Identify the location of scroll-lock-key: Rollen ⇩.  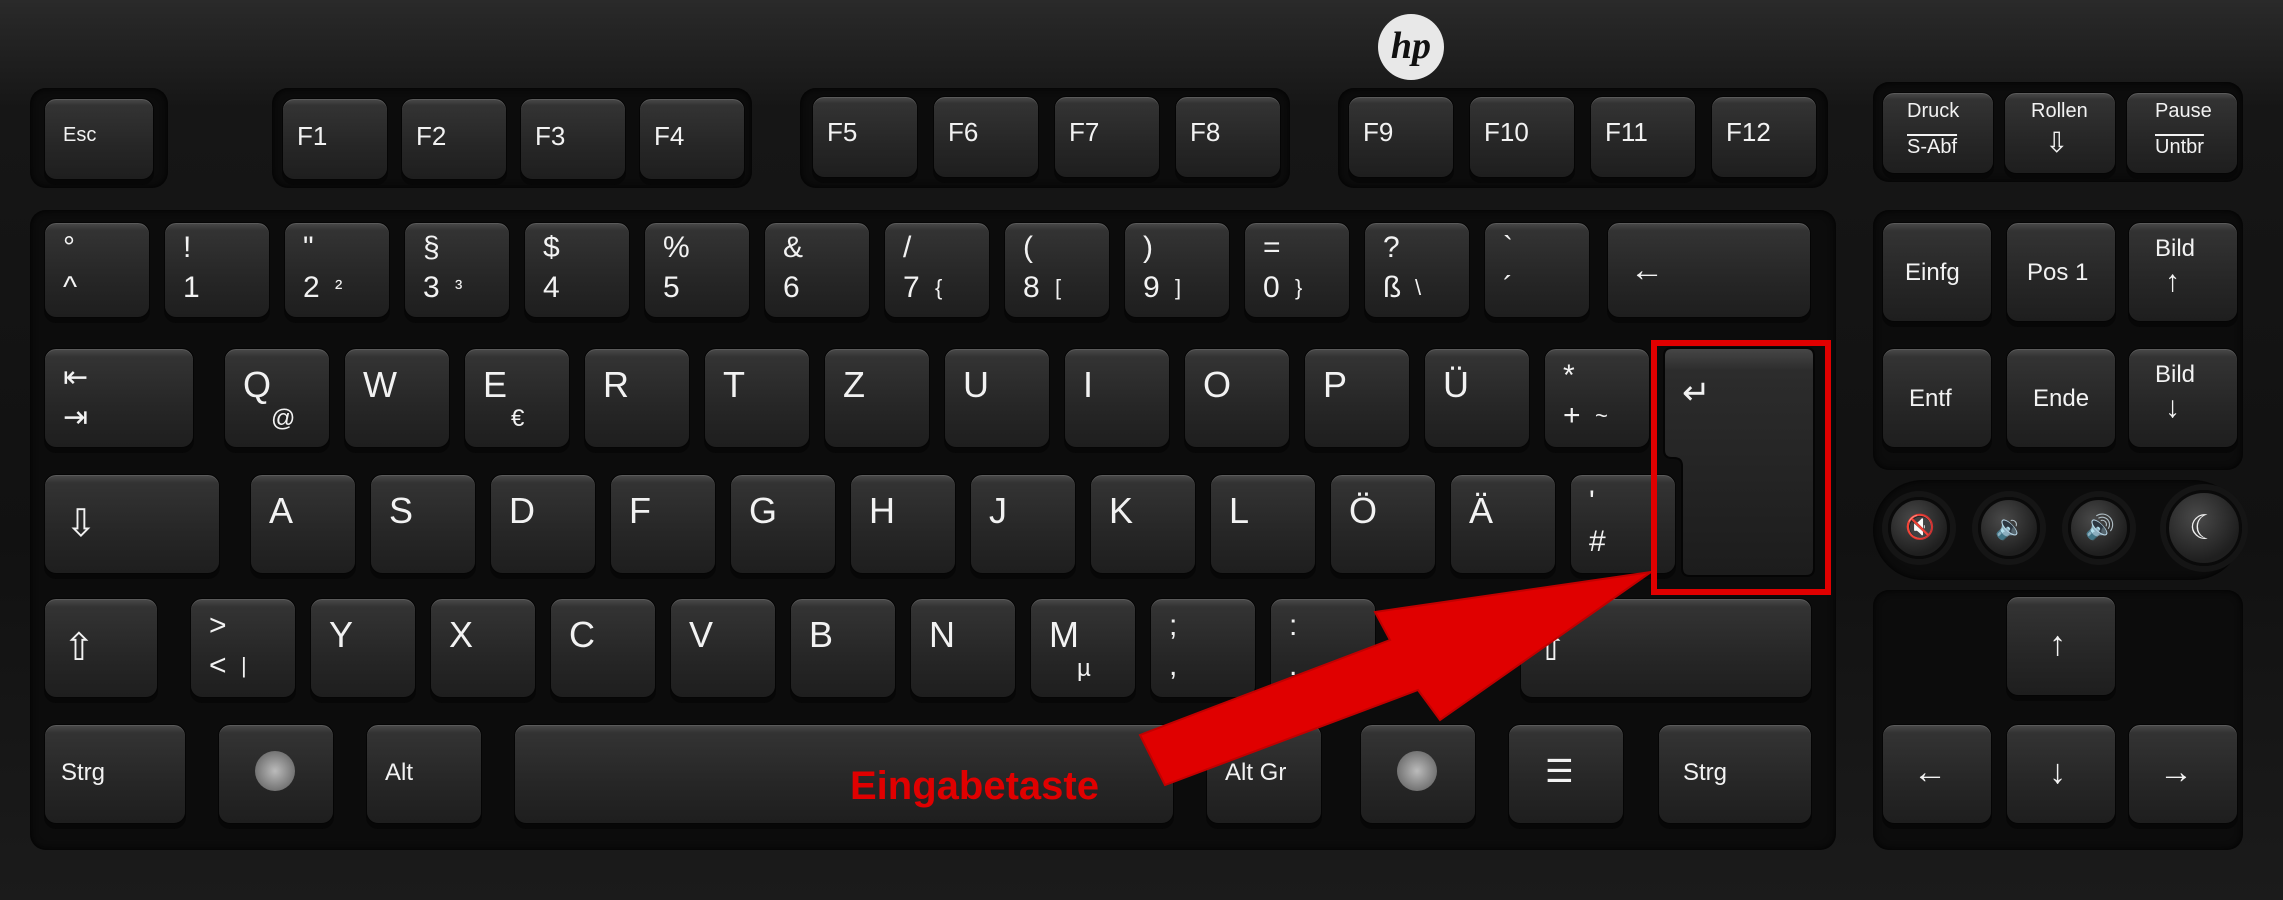
(2060, 133).